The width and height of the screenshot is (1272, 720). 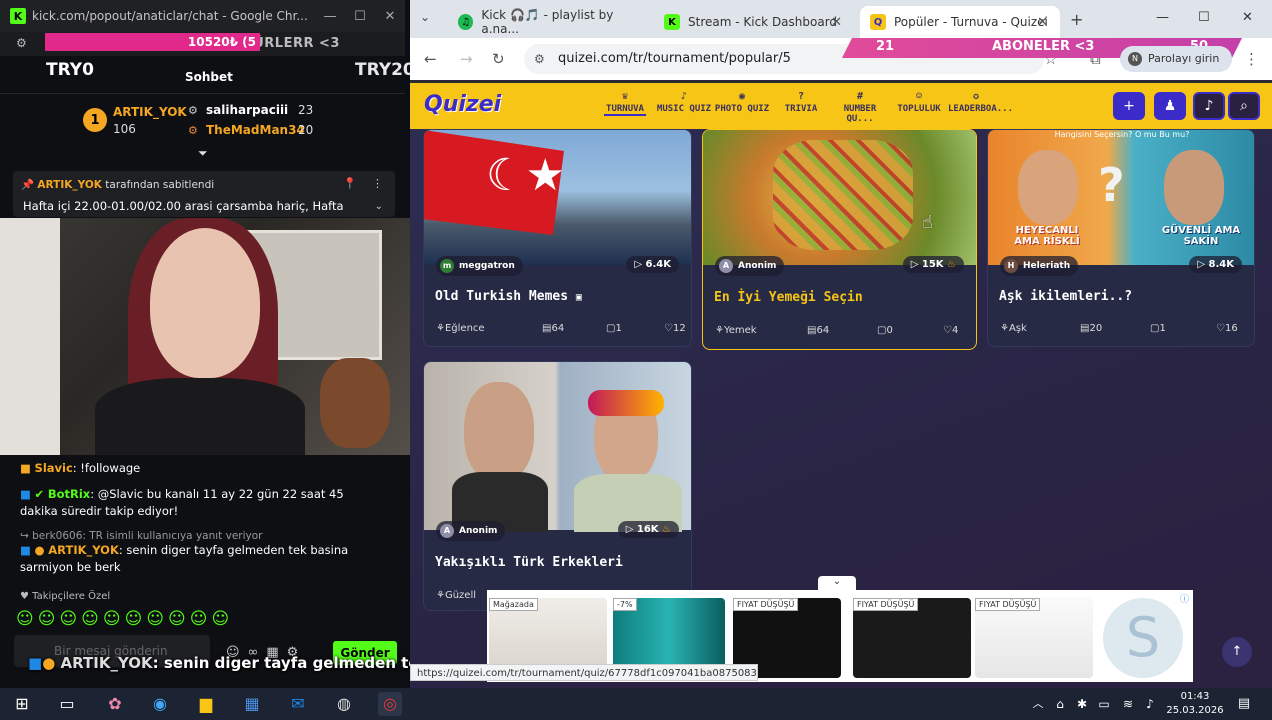 What do you see at coordinates (1244, 106) in the screenshot?
I see `search-icon: ⌕` at bounding box center [1244, 106].